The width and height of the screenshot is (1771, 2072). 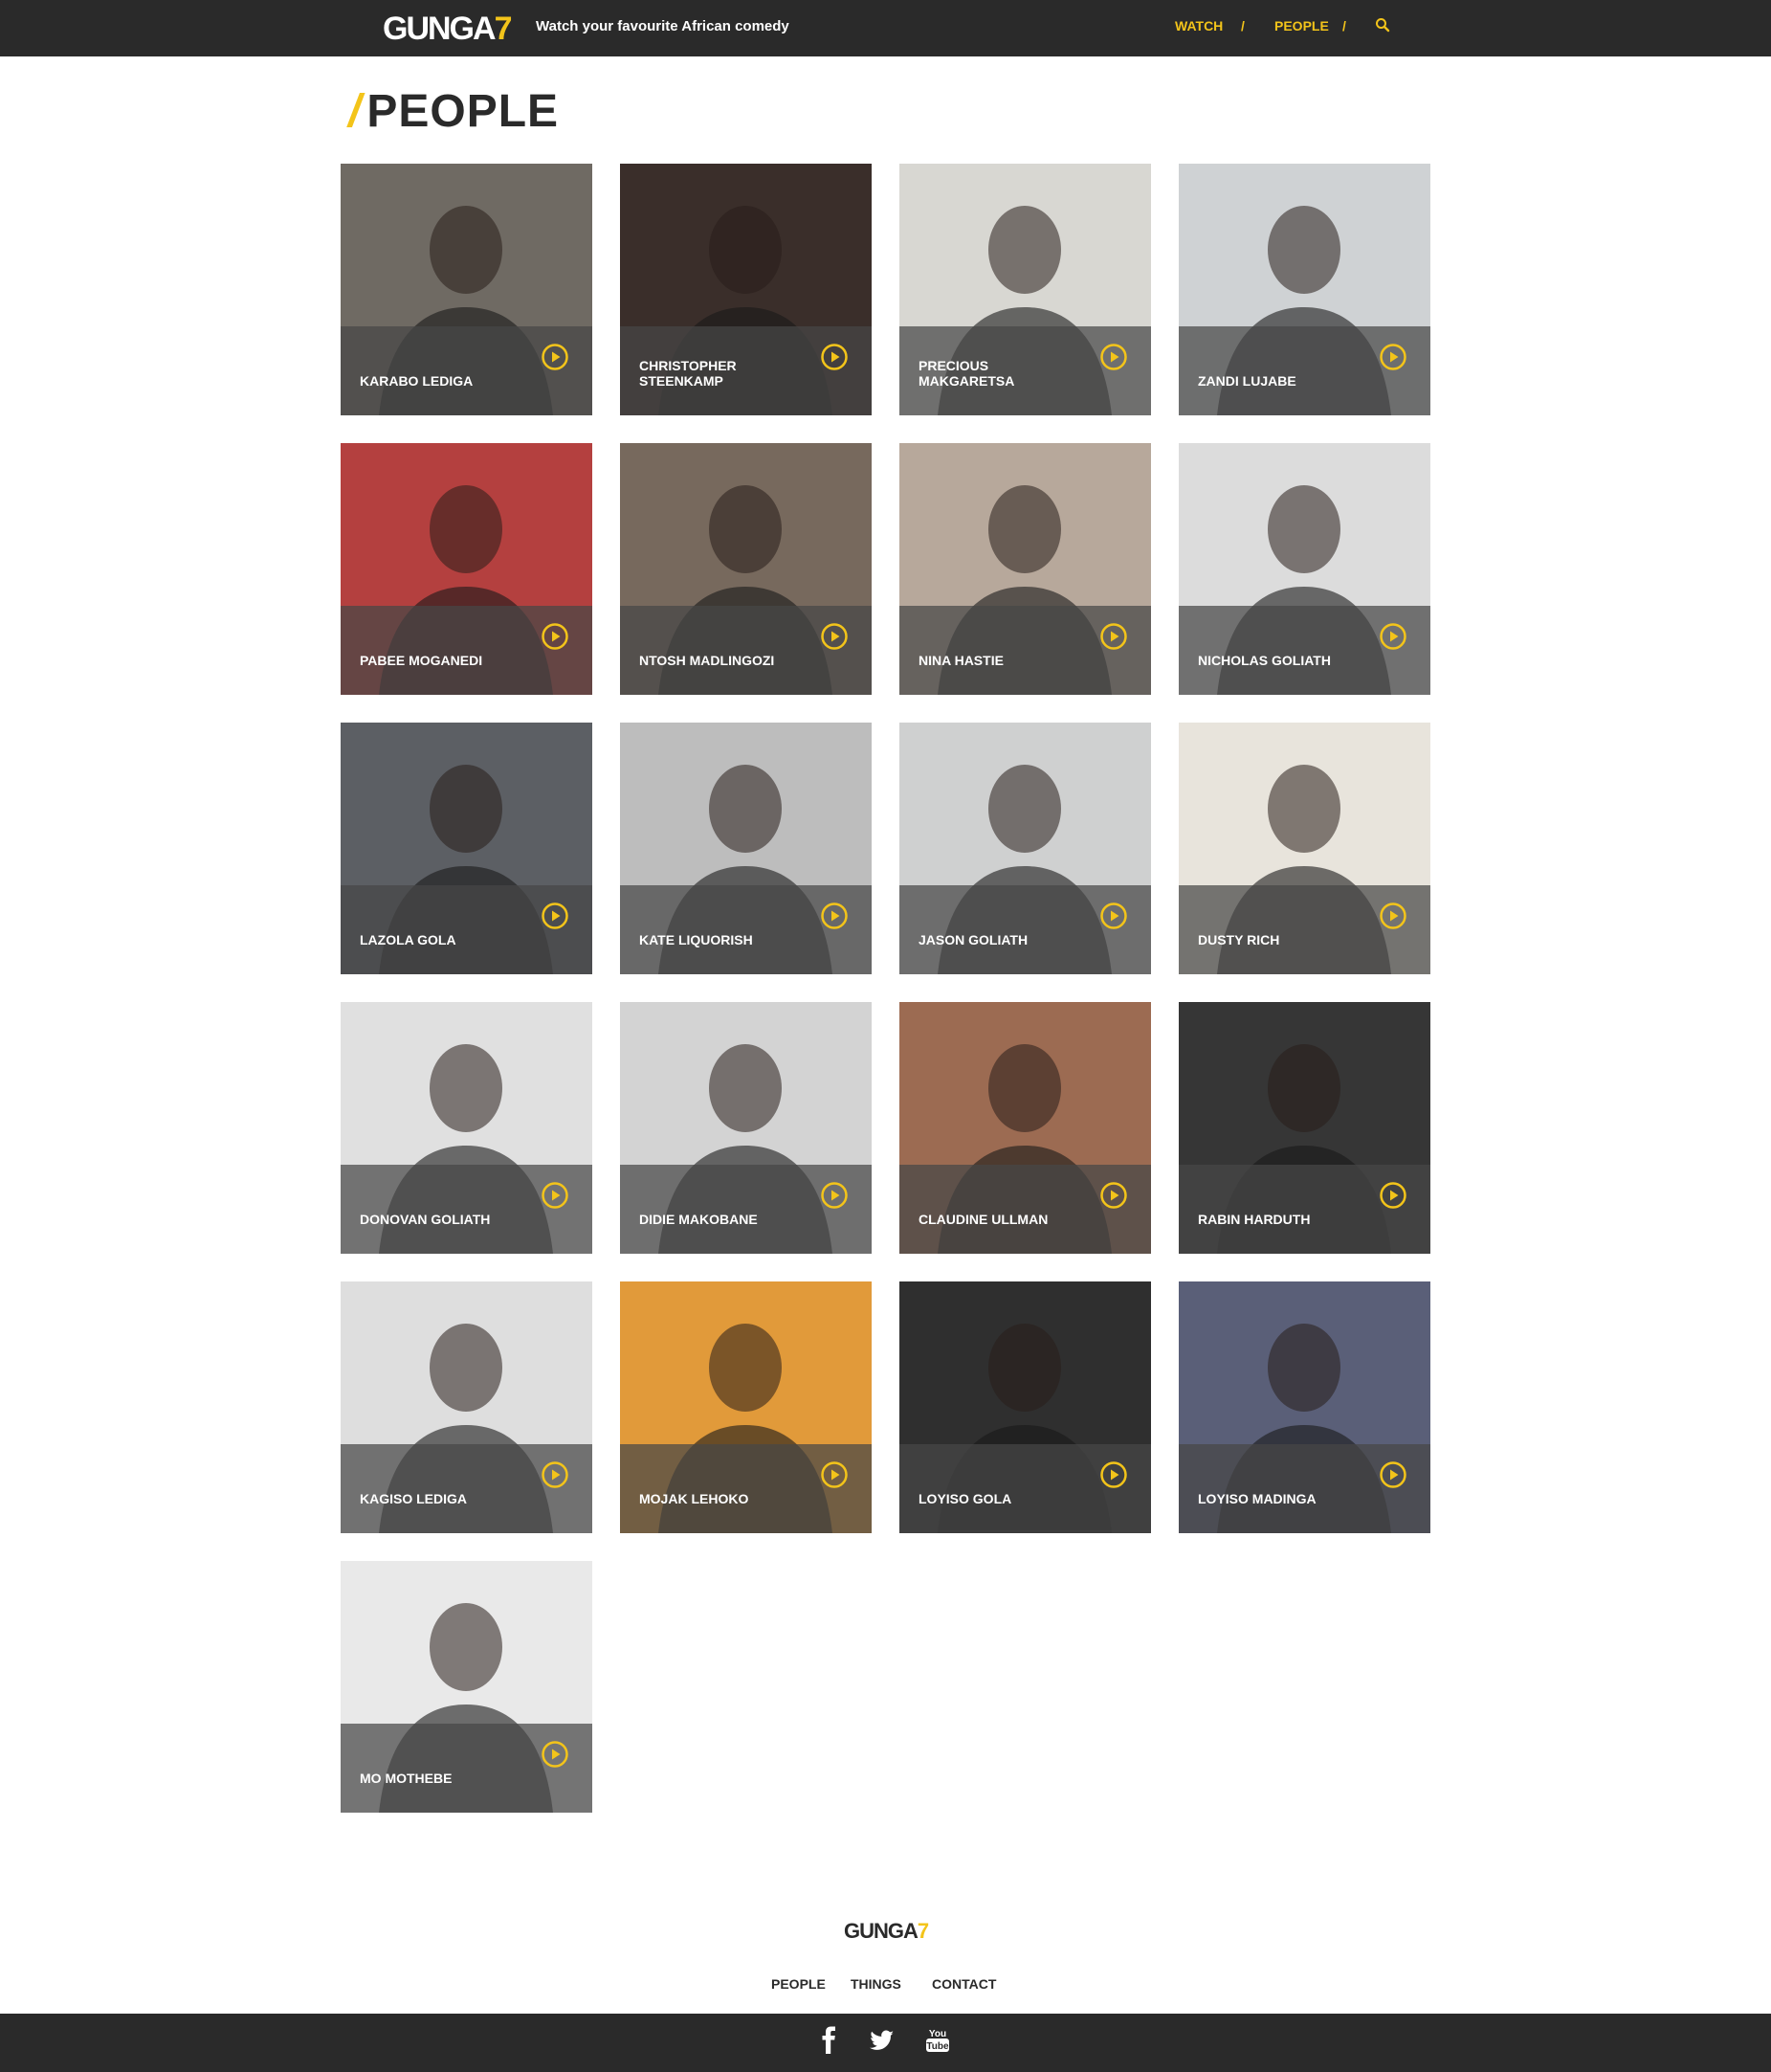 I want to click on person-name: KARABO LEDIGA, so click(x=417, y=381).